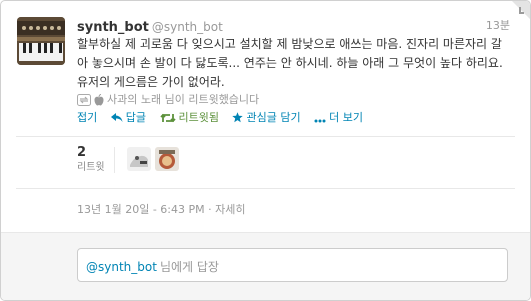  Describe the element at coordinates (498, 25) in the screenshot. I see `tweet-timestamp: 13분` at that location.